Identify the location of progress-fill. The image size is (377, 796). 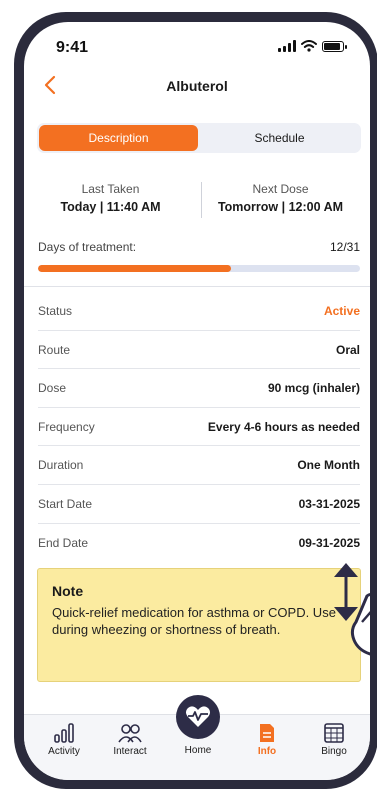
(135, 268).